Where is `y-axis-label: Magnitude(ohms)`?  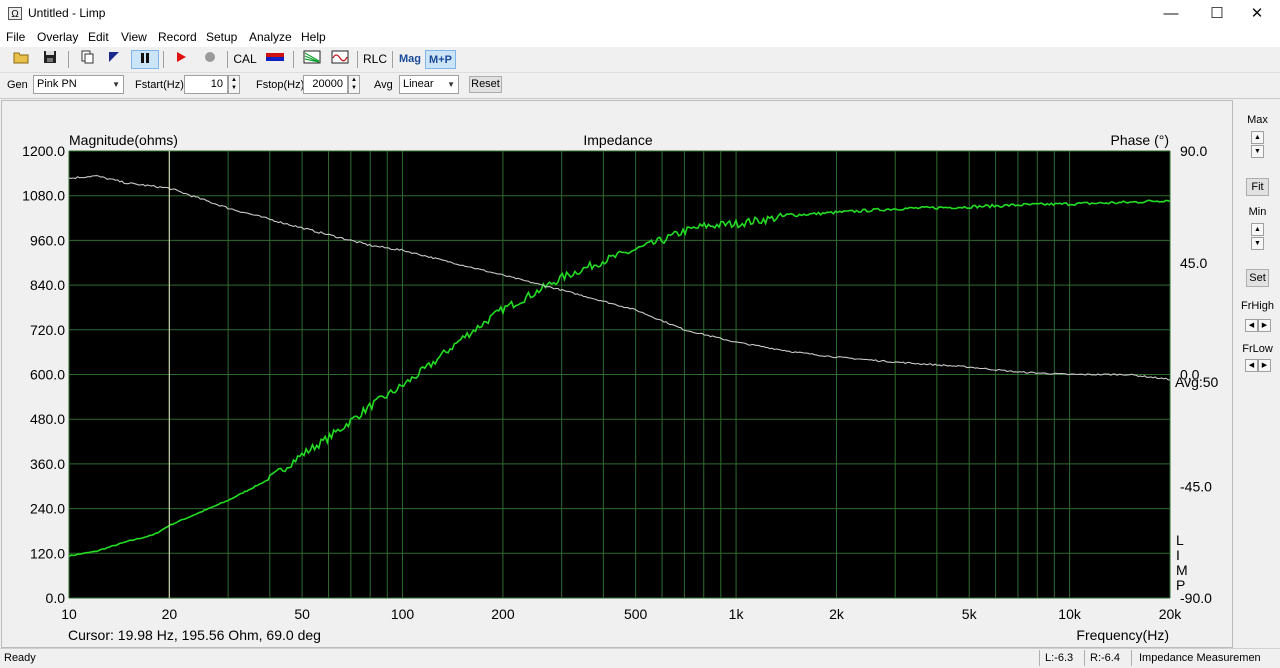
y-axis-label: Magnitude(ohms) is located at coordinates (123, 140).